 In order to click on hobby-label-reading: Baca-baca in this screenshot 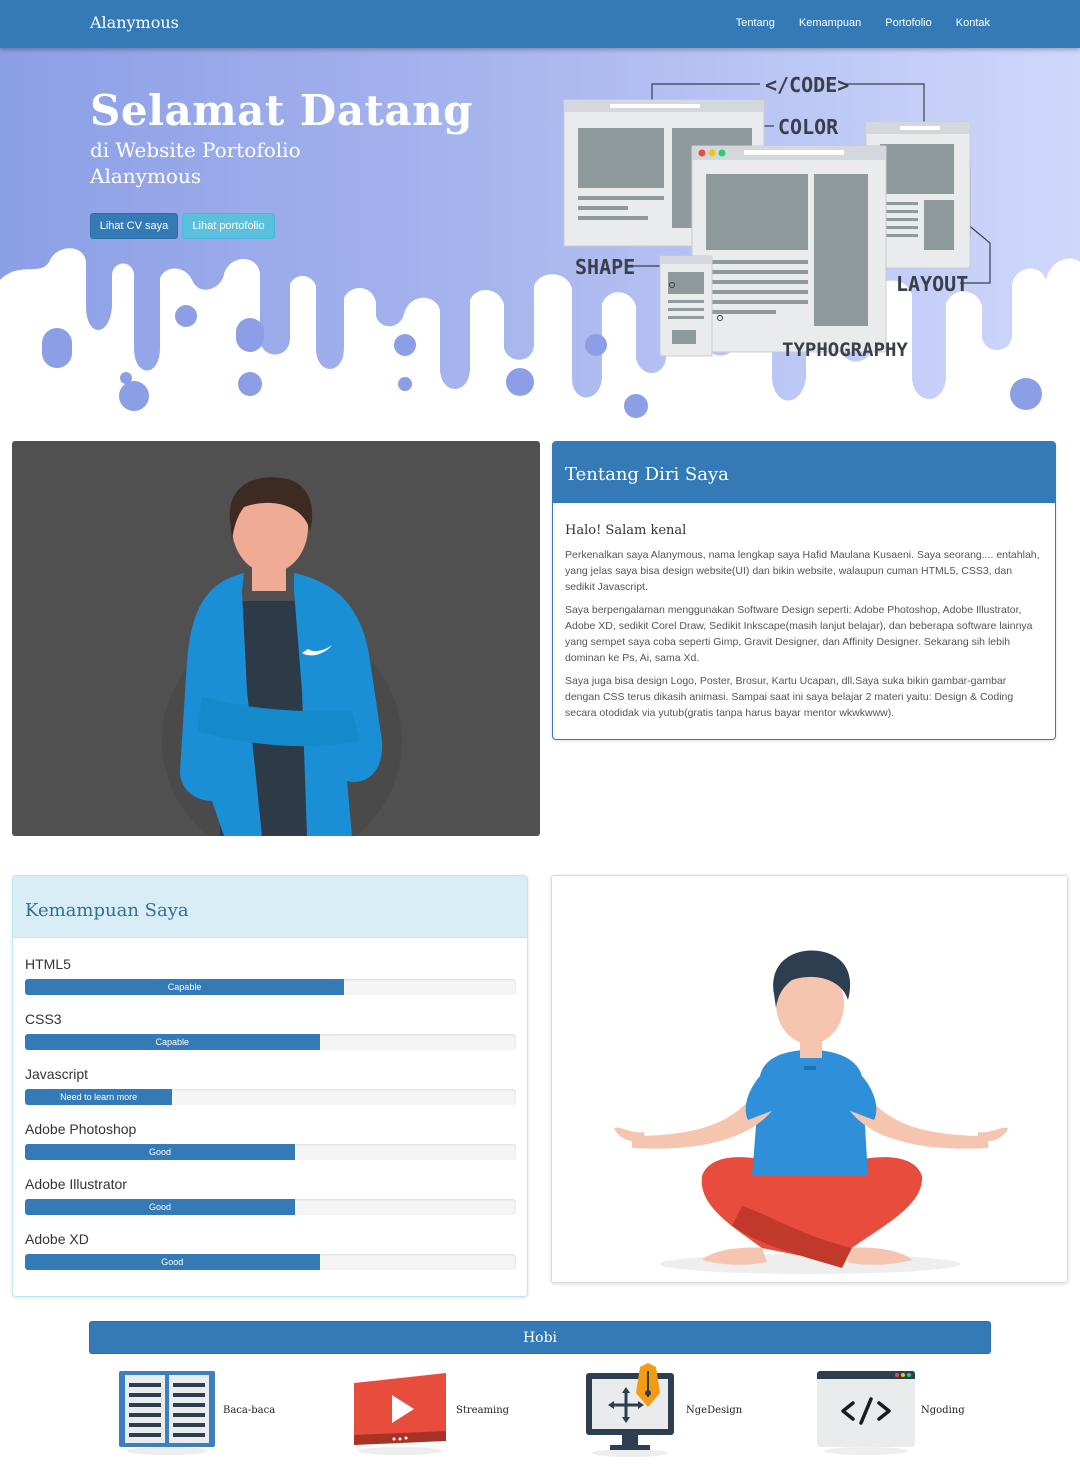, I will do `click(249, 1410)`.